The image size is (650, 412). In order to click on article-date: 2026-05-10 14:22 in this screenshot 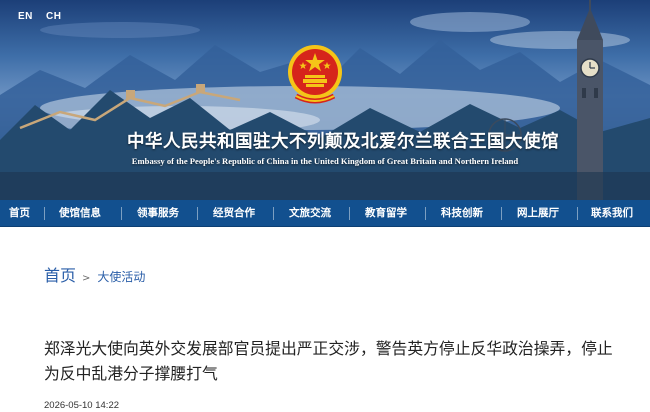, I will do `click(82, 405)`.